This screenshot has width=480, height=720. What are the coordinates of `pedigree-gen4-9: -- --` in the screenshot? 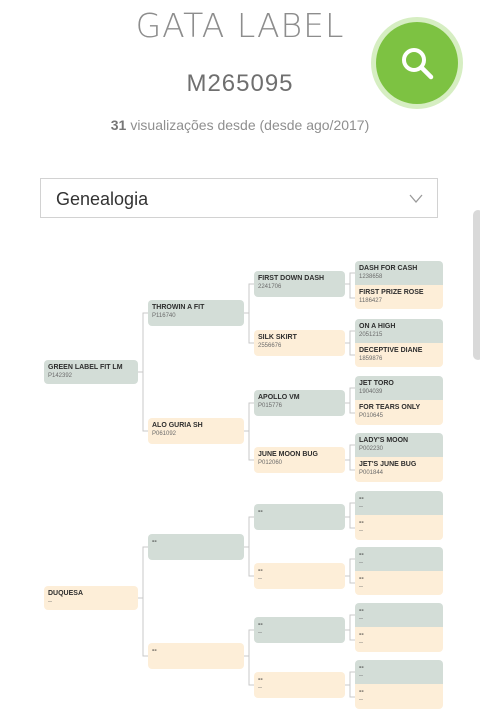 It's located at (399, 503).